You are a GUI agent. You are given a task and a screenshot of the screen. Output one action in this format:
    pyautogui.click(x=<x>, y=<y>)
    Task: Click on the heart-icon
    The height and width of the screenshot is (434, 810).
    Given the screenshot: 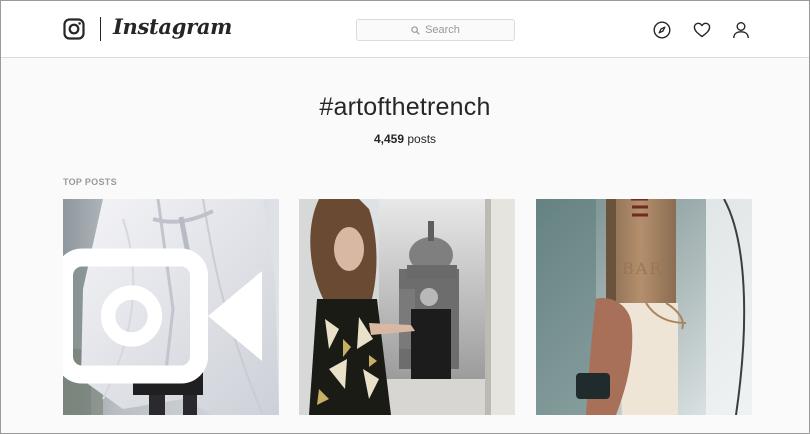 What is the action you would take?
    pyautogui.click(x=702, y=30)
    